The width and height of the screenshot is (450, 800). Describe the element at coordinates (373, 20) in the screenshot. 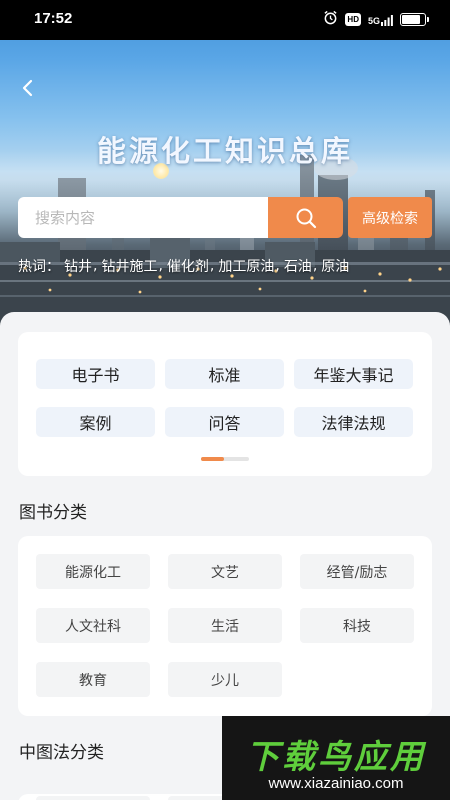

I see `network-label: 5G` at that location.